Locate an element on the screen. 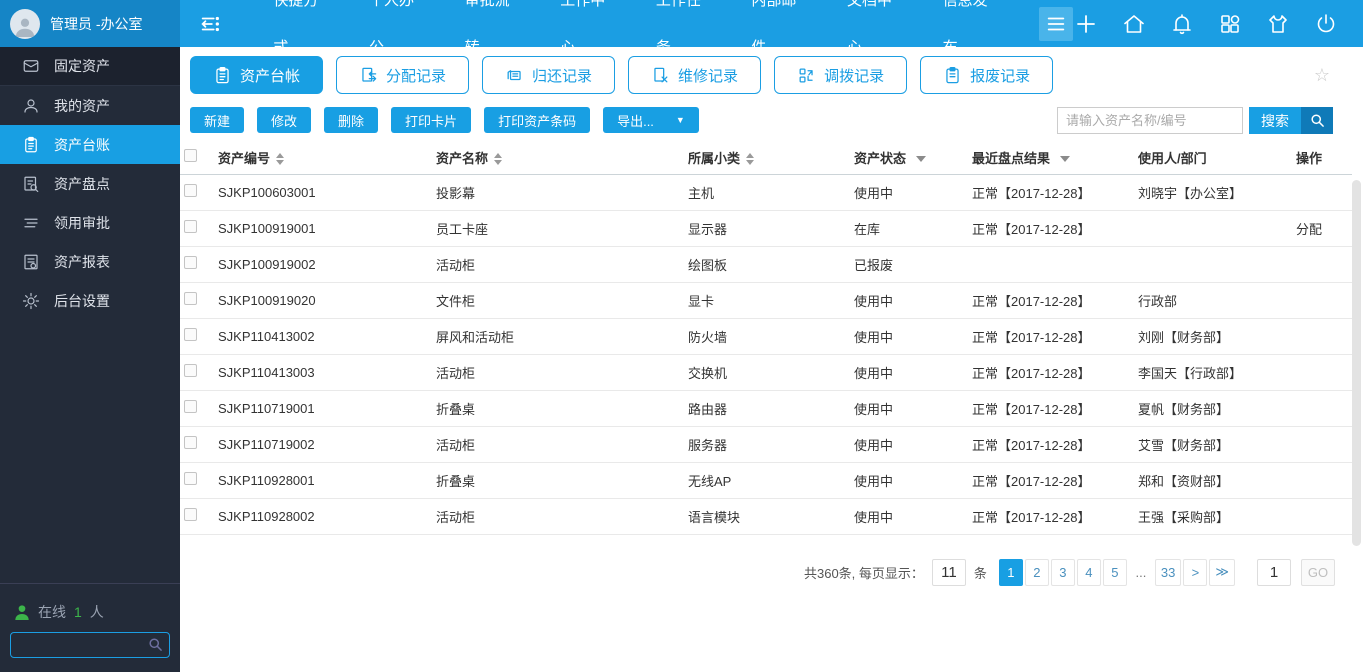  online-label: 在线 is located at coordinates (52, 612).